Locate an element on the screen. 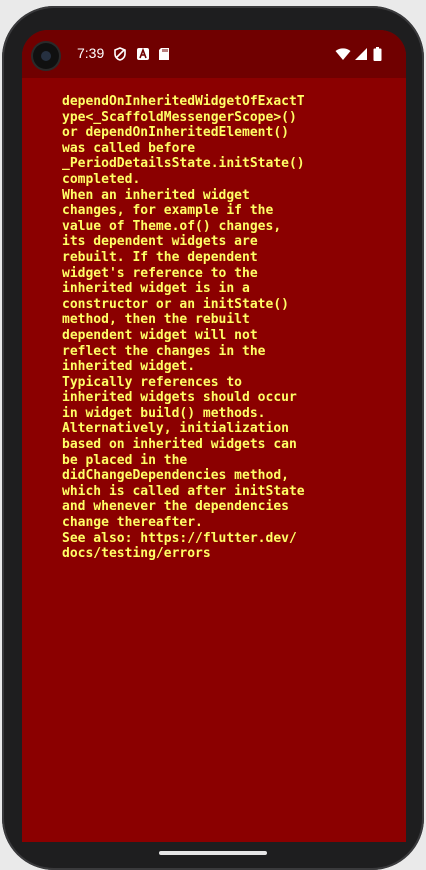  wifi-icon is located at coordinates (343, 54).